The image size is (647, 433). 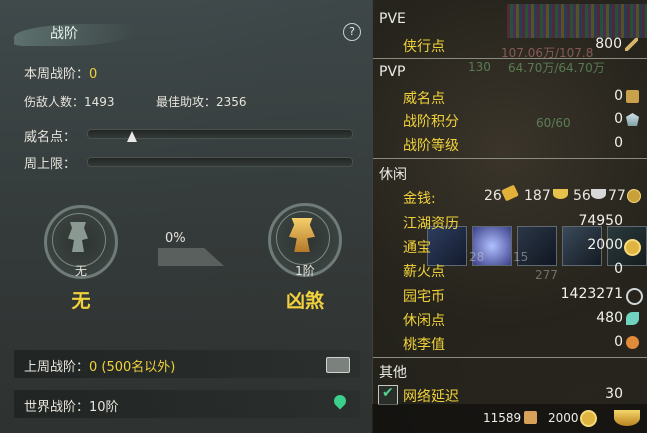 I want to click on injured-label: 伤敌人数：, so click(x=54, y=102).